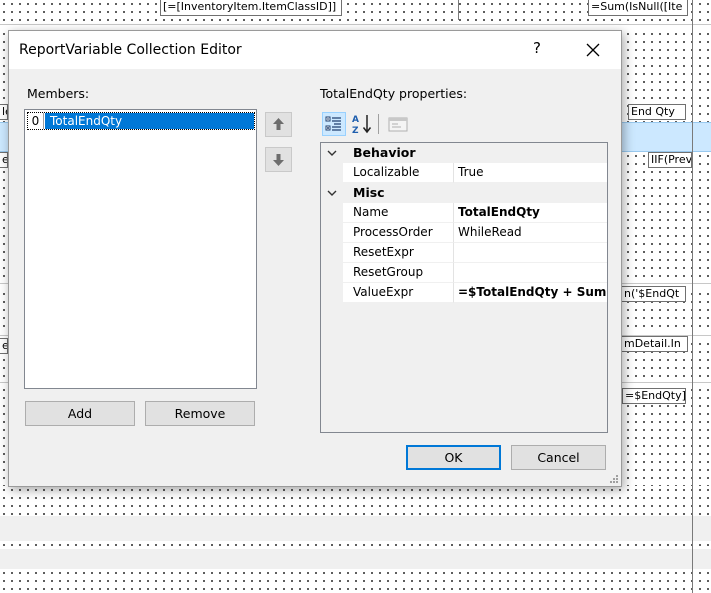 This screenshot has width=711, height=593. What do you see at coordinates (369, 192) in the screenshot?
I see `category-name: Misc` at bounding box center [369, 192].